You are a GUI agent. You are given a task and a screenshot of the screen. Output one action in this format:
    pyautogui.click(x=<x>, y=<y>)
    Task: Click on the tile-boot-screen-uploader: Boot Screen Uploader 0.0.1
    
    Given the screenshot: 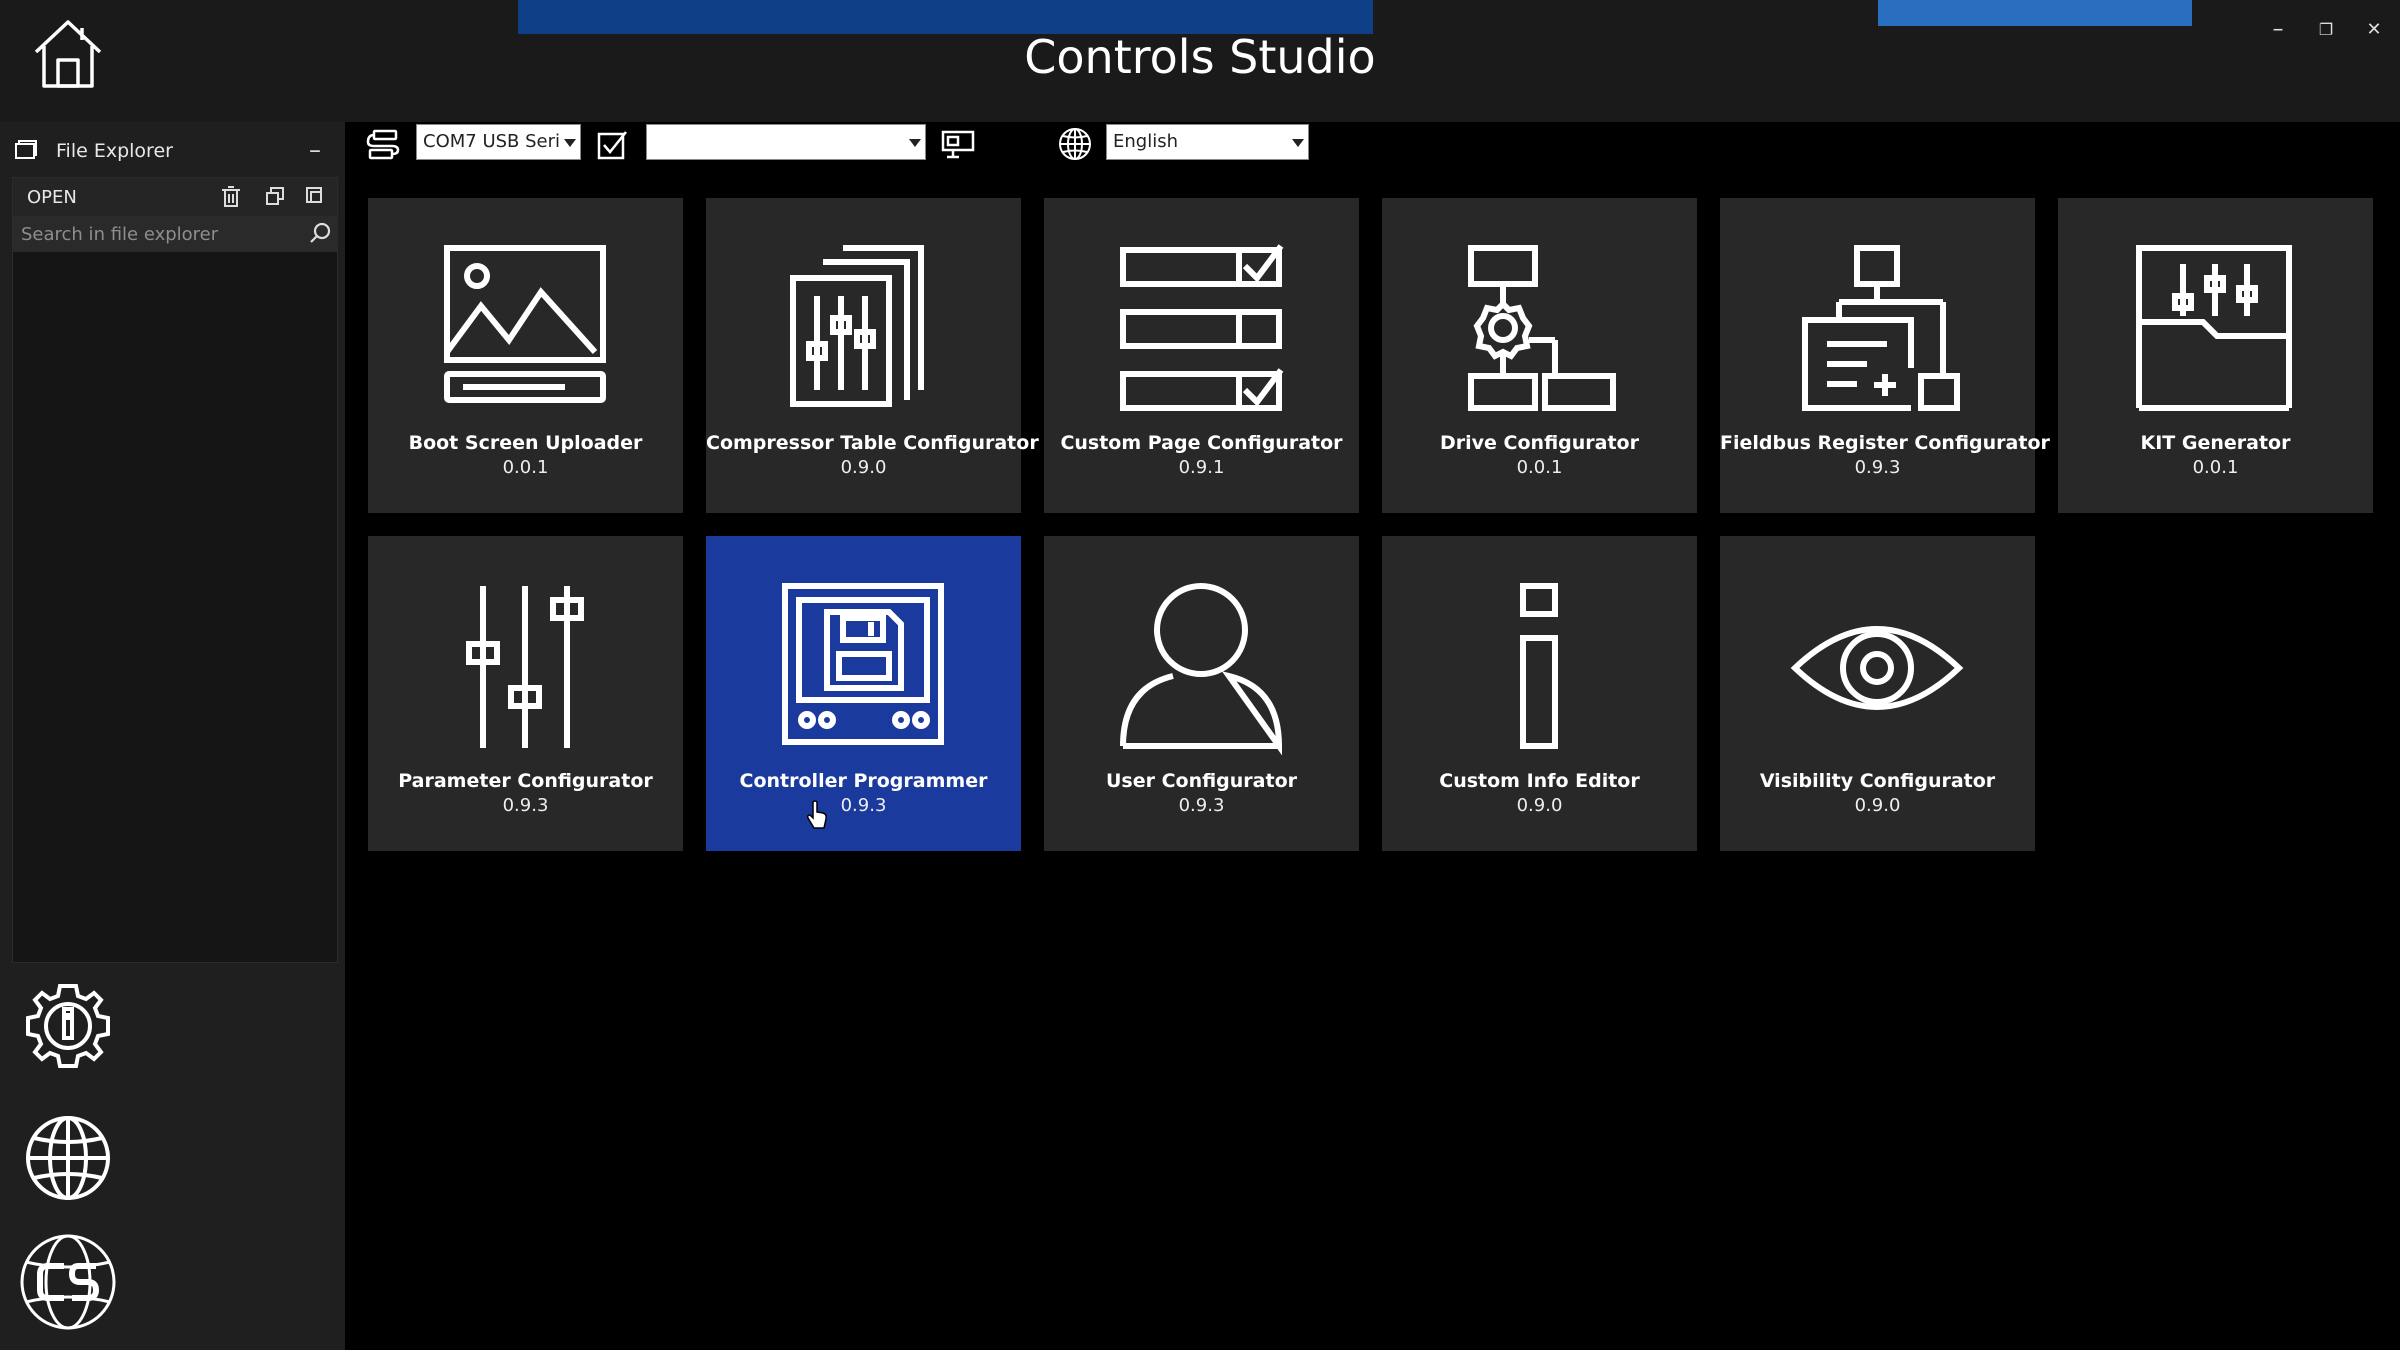 What is the action you would take?
    pyautogui.click(x=525, y=355)
    